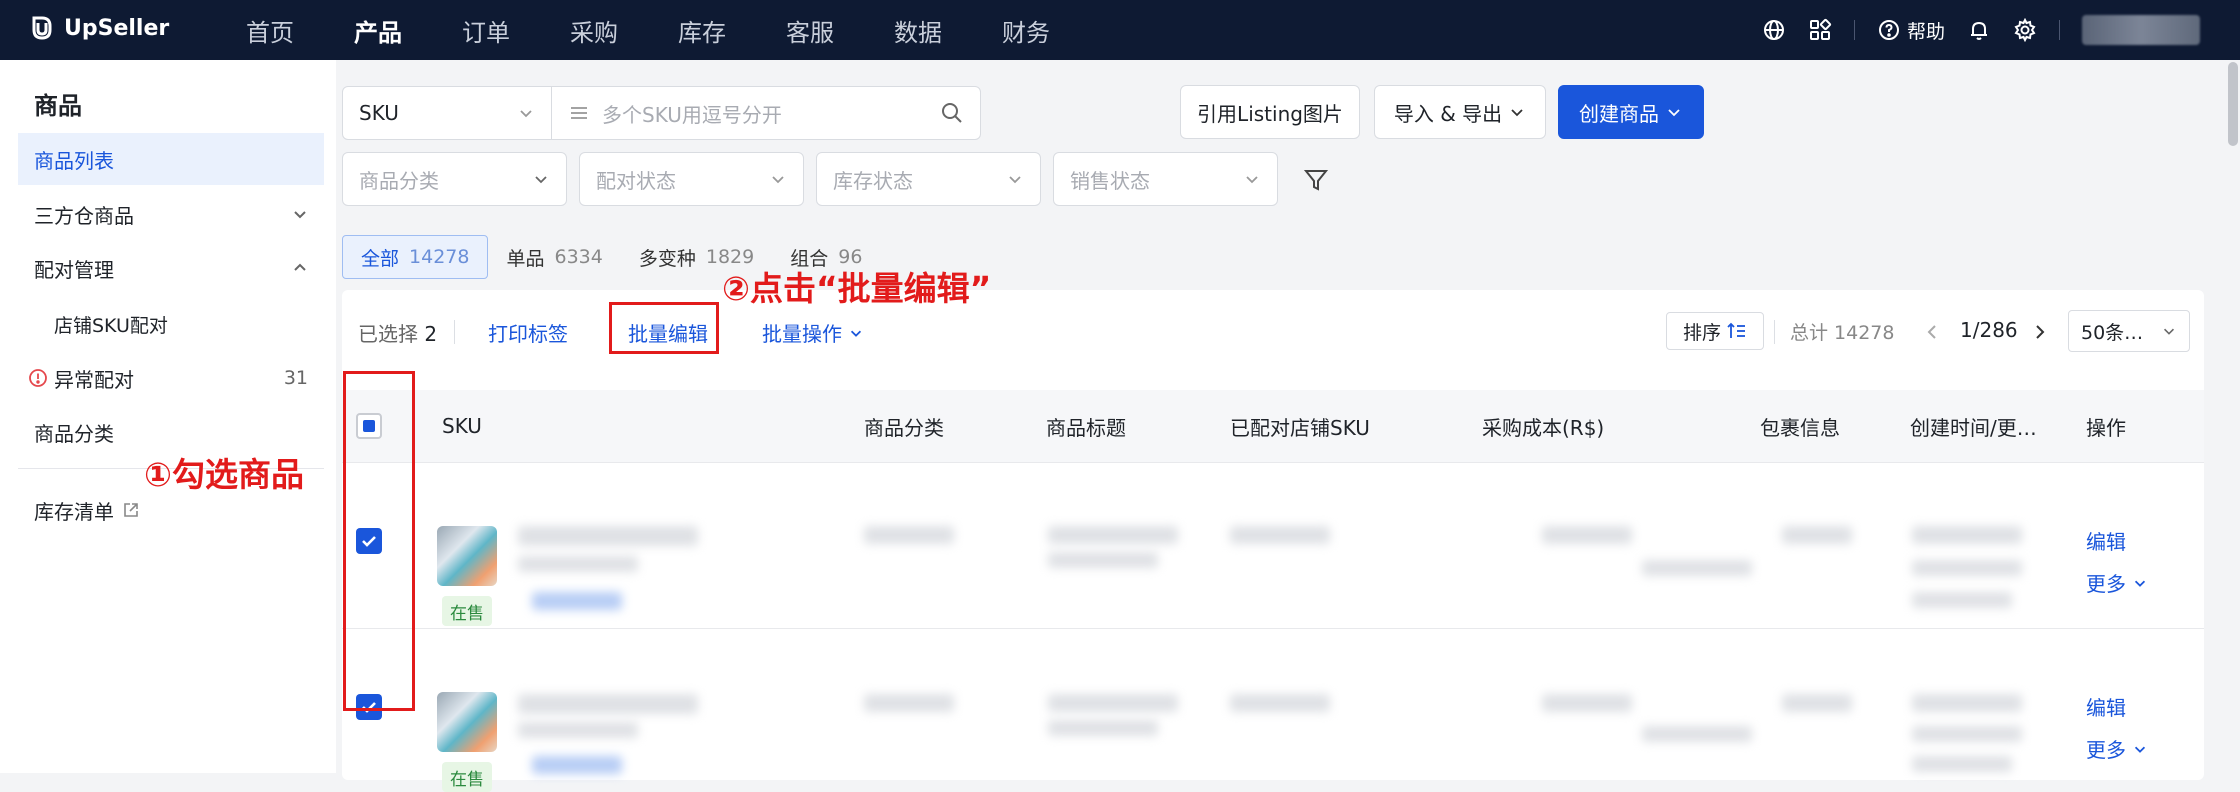  What do you see at coordinates (918, 30) in the screenshot?
I see `nav-data: 数据` at bounding box center [918, 30].